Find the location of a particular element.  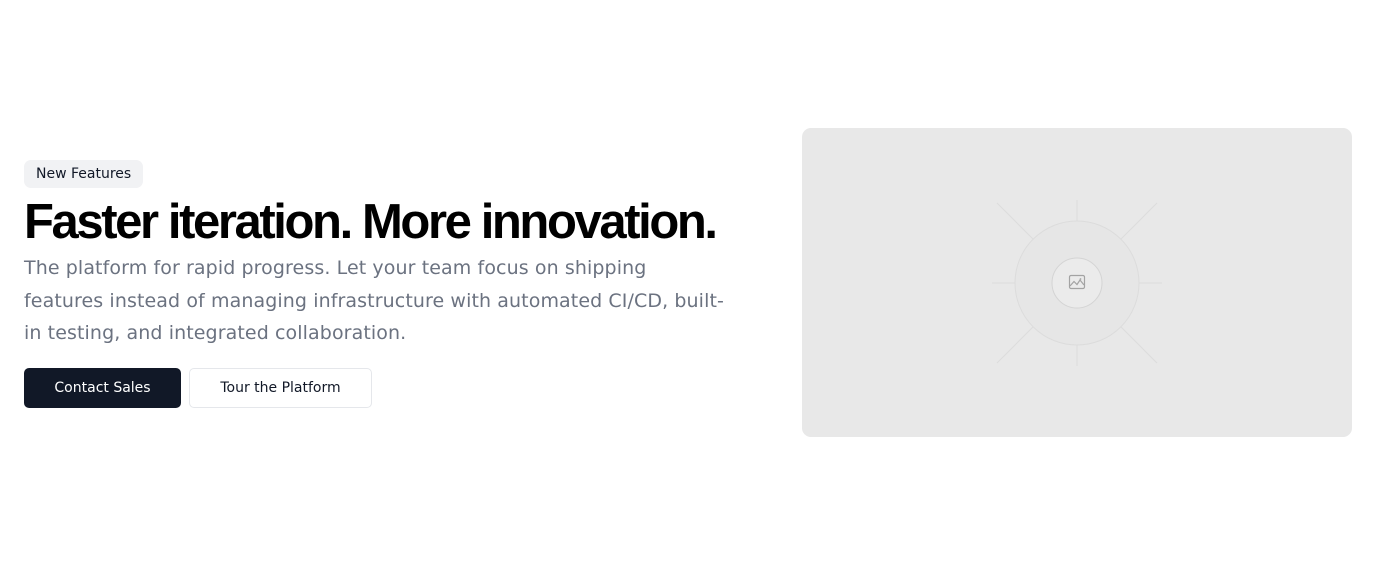

contact-sales-button: Contact Sales is located at coordinates (102, 387).